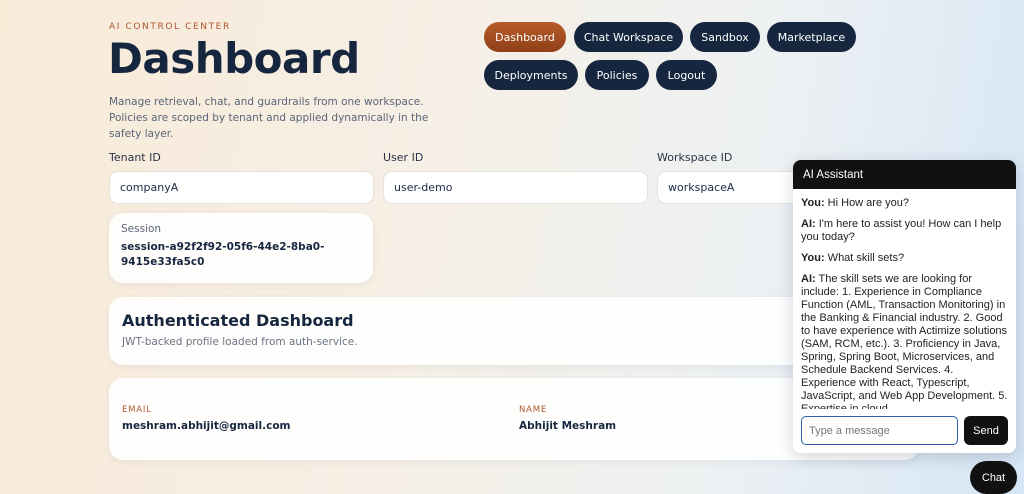 The image size is (1024, 494). What do you see at coordinates (879, 430) in the screenshot?
I see `chat-message-input` at bounding box center [879, 430].